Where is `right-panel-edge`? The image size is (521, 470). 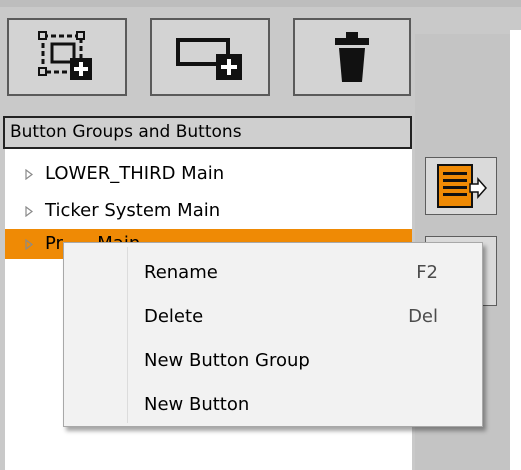 right-panel-edge is located at coordinates (515, 250).